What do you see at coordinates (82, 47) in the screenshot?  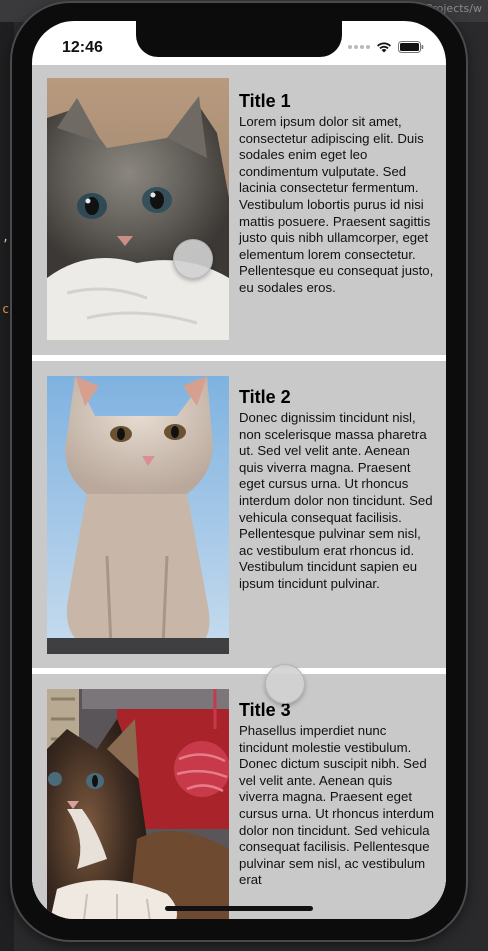 I see `status-time: 12:46` at bounding box center [82, 47].